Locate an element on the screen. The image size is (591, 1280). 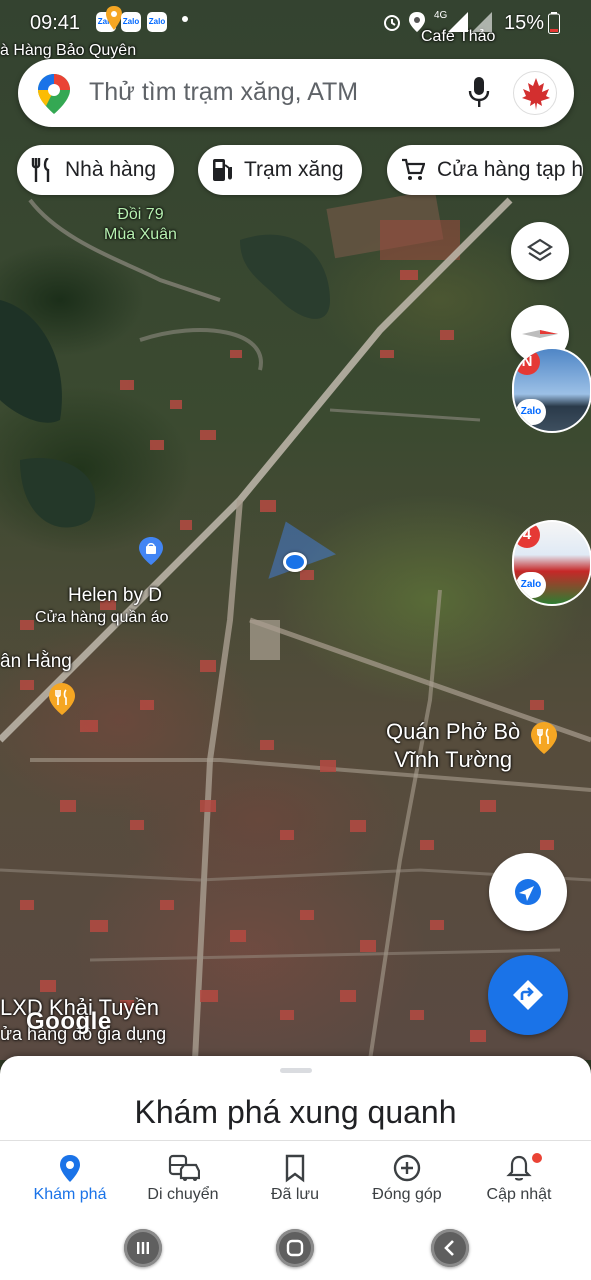
map-label-an-hang: ân Hằng is located at coordinates (36, 662).